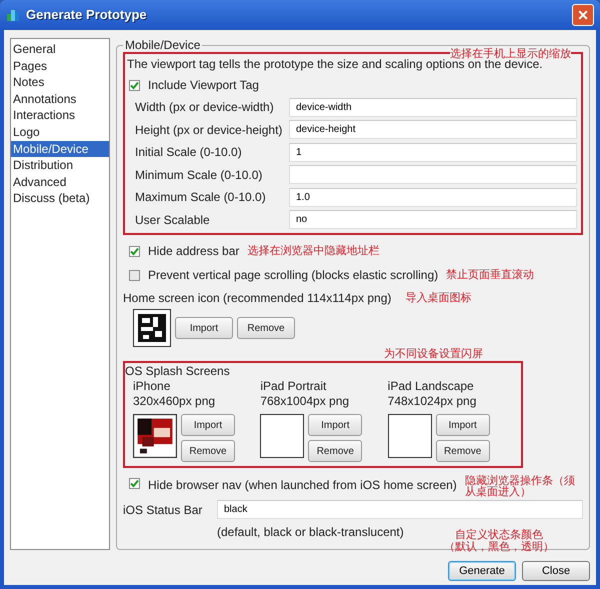 The width and height of the screenshot is (600, 589). What do you see at coordinates (174, 401) in the screenshot?
I see `size-text: 320x460px png` at bounding box center [174, 401].